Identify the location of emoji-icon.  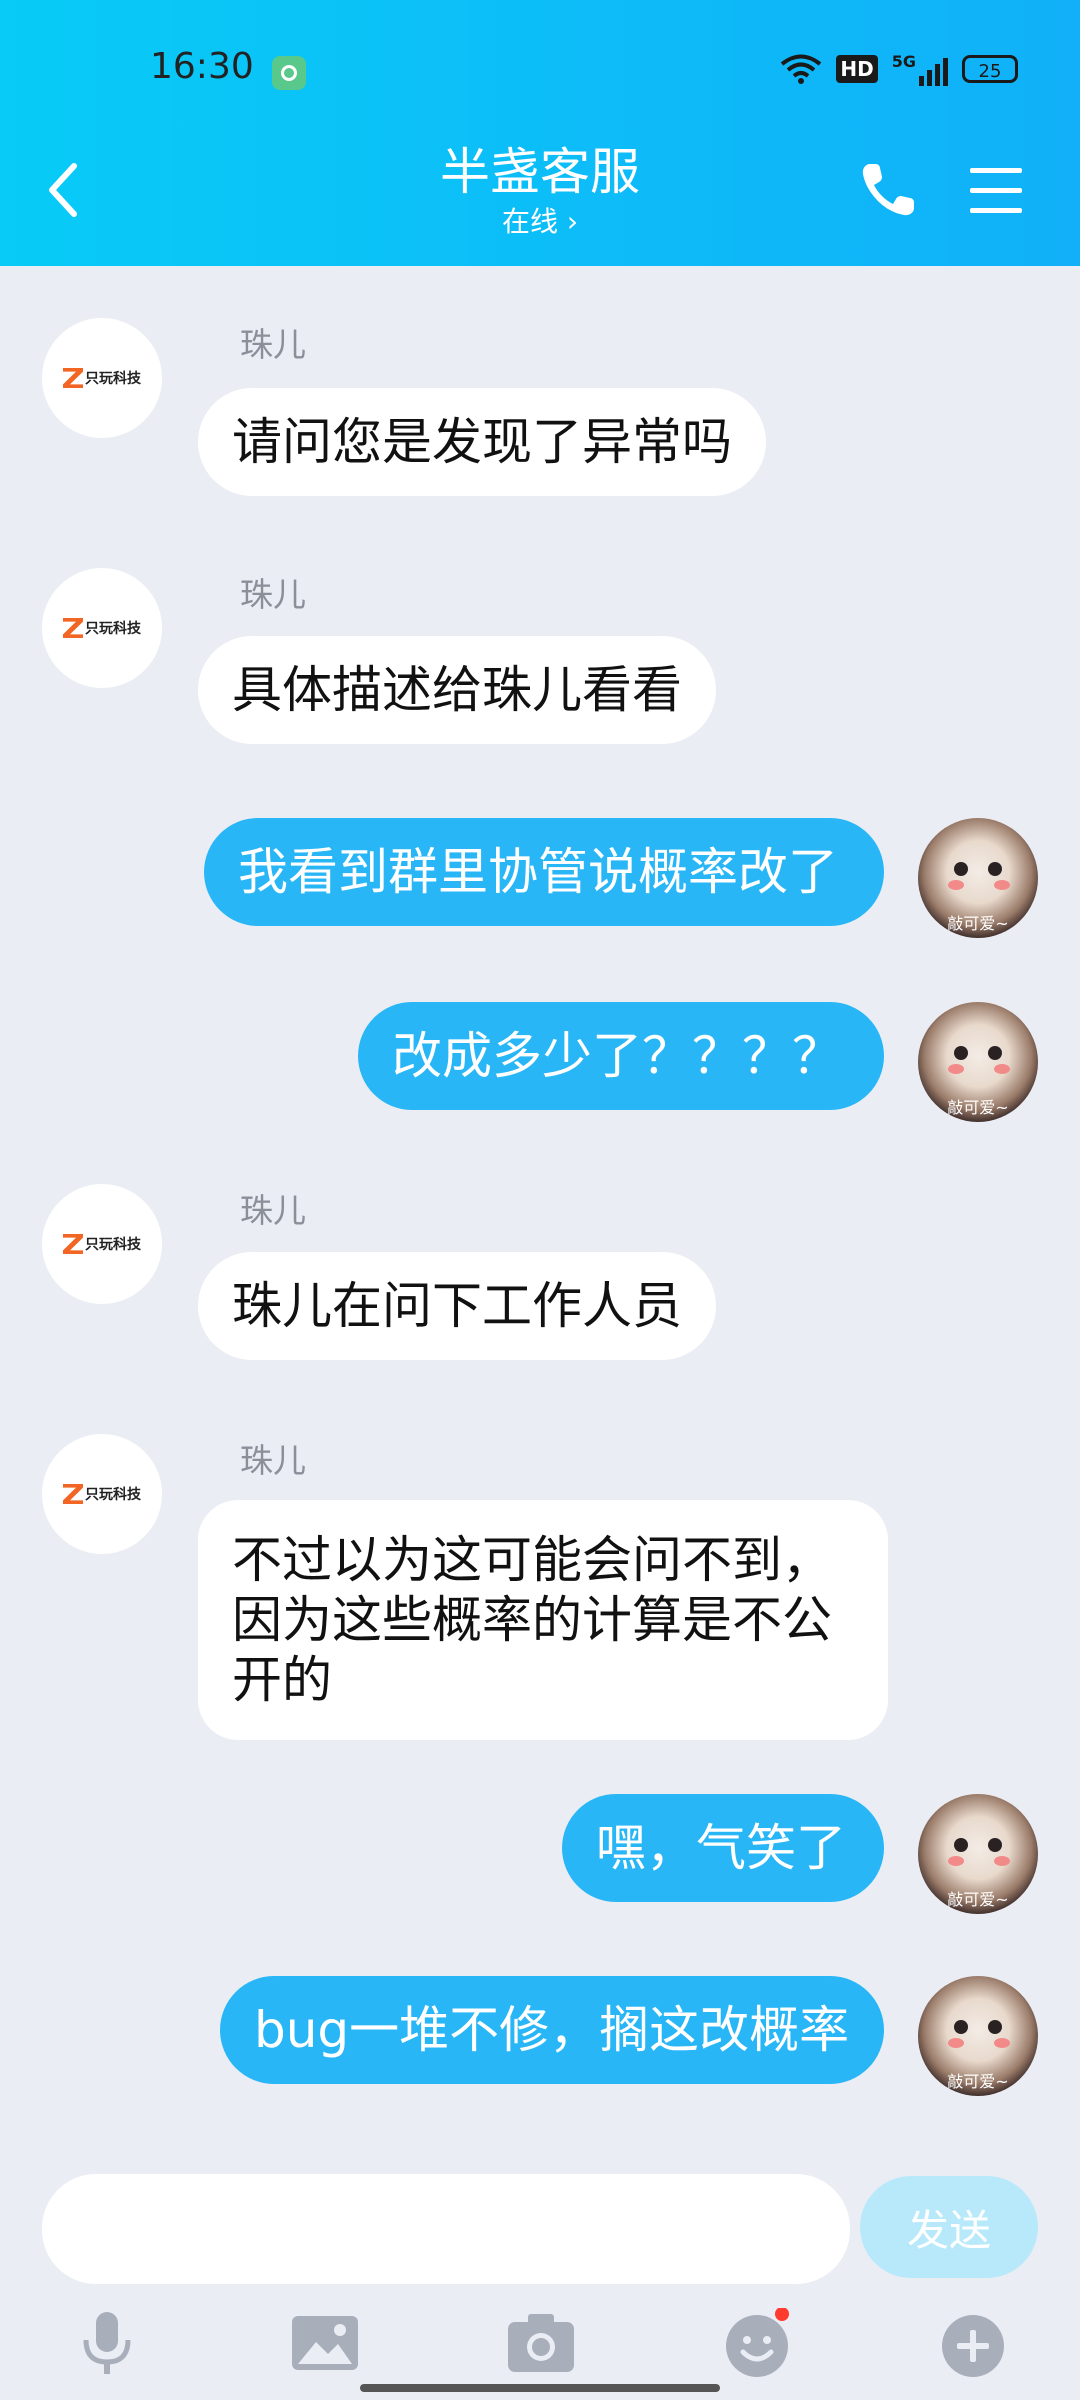
(757, 2343).